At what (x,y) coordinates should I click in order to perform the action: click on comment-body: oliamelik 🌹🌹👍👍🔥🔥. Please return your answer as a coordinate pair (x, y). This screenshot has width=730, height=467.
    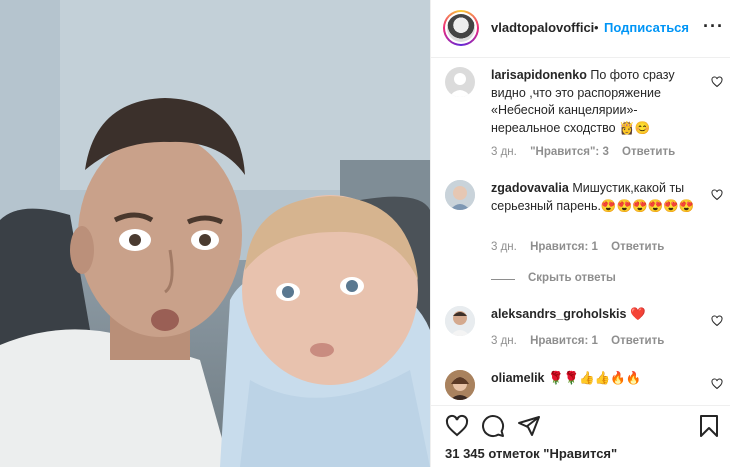
    Looking at the image, I should click on (599, 379).